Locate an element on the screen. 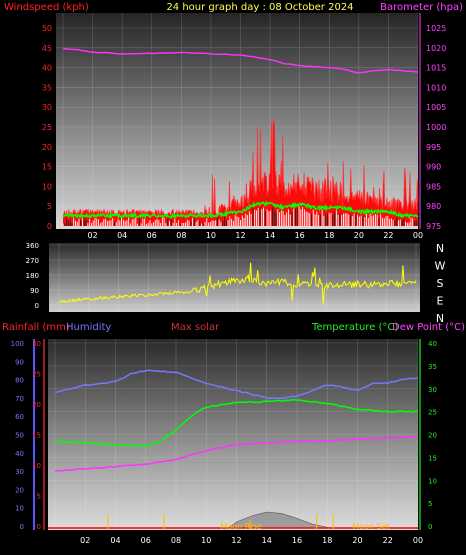  temp-x-tick: 14 is located at coordinates (267, 540).